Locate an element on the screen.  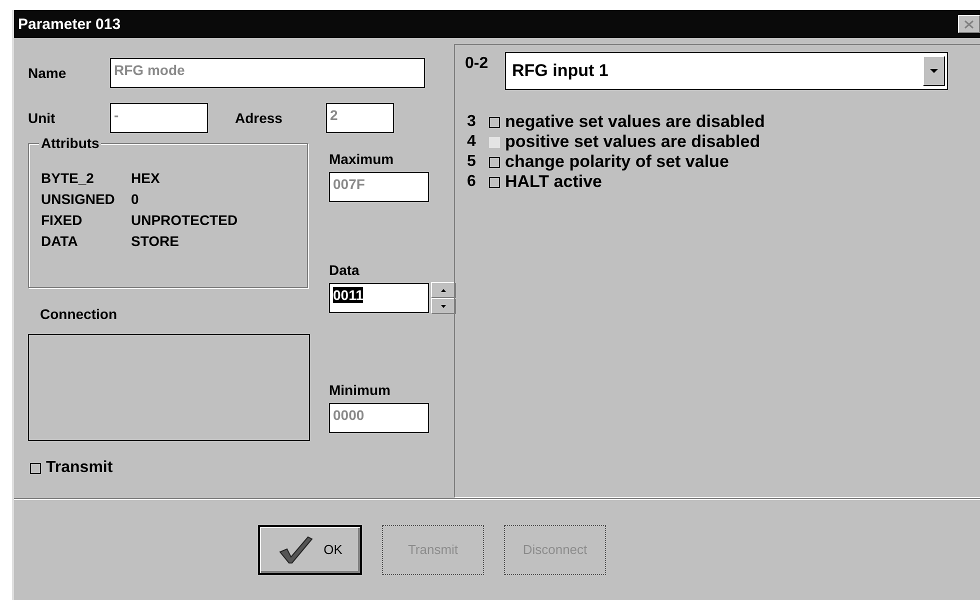
minimum-label: Minimum is located at coordinates (360, 390).